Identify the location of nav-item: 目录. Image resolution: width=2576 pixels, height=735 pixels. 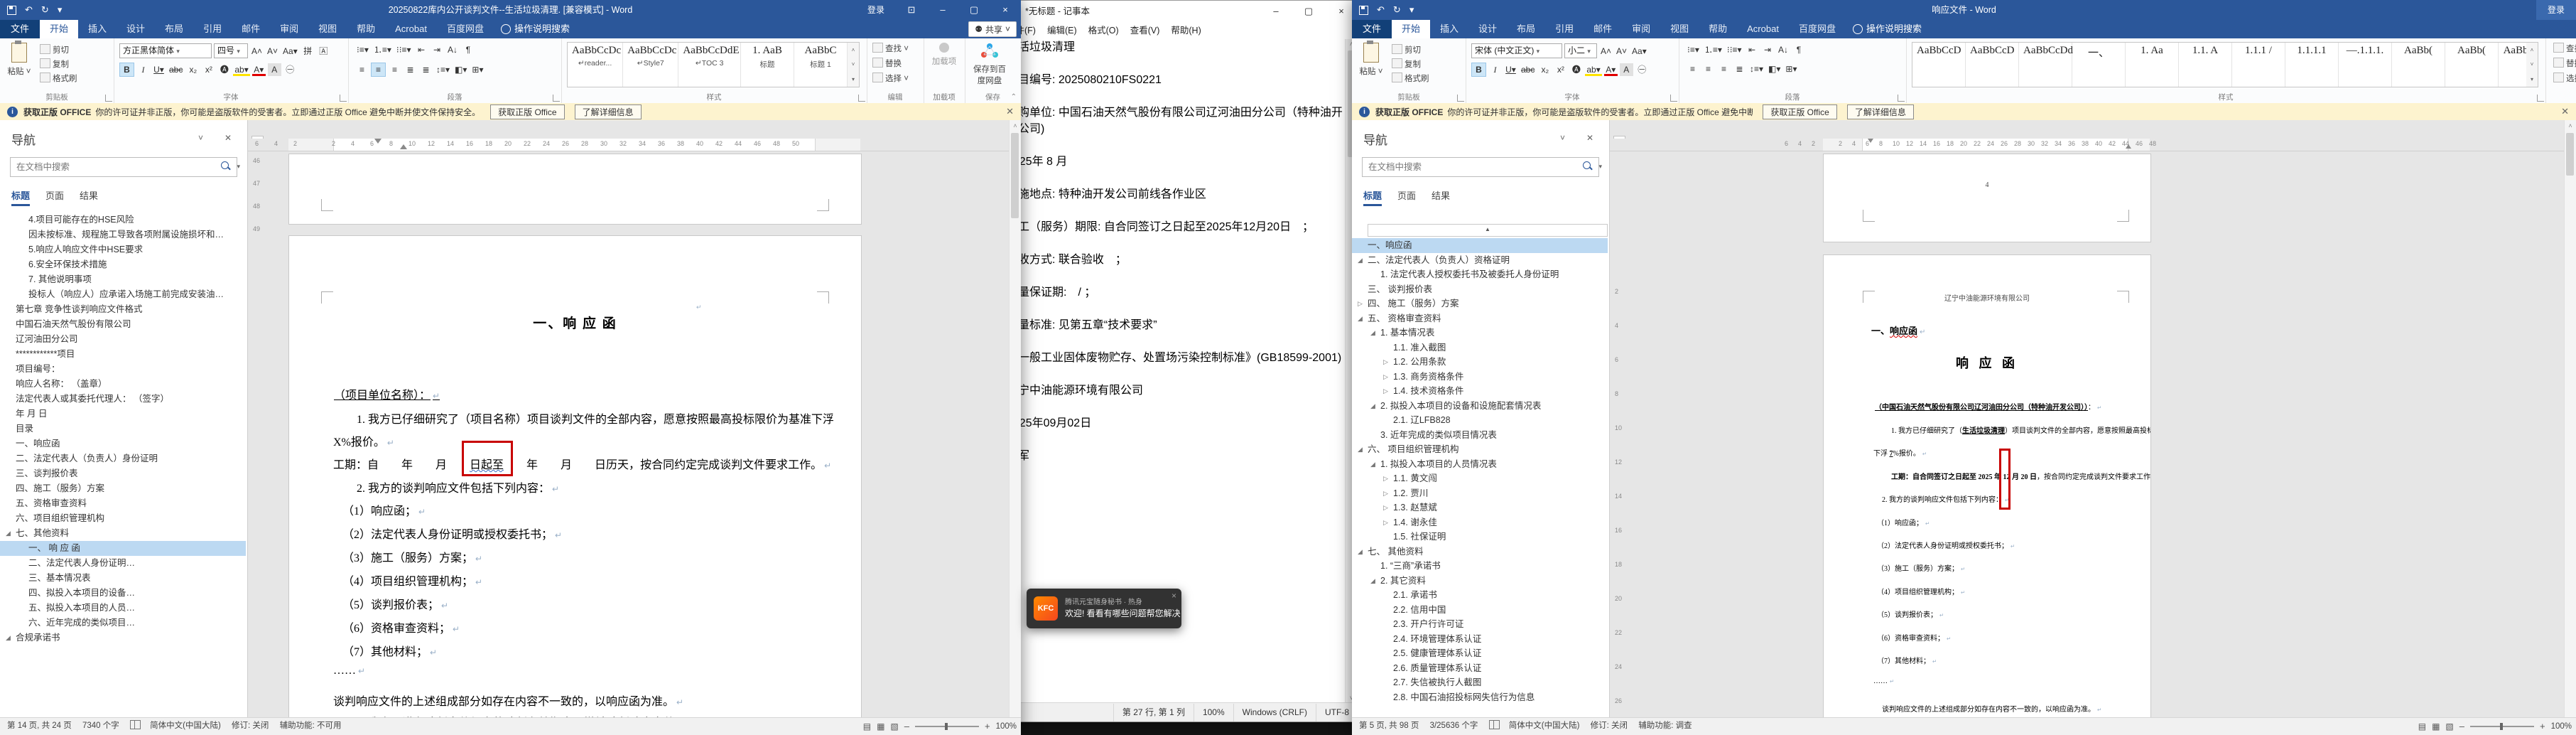
(123, 429).